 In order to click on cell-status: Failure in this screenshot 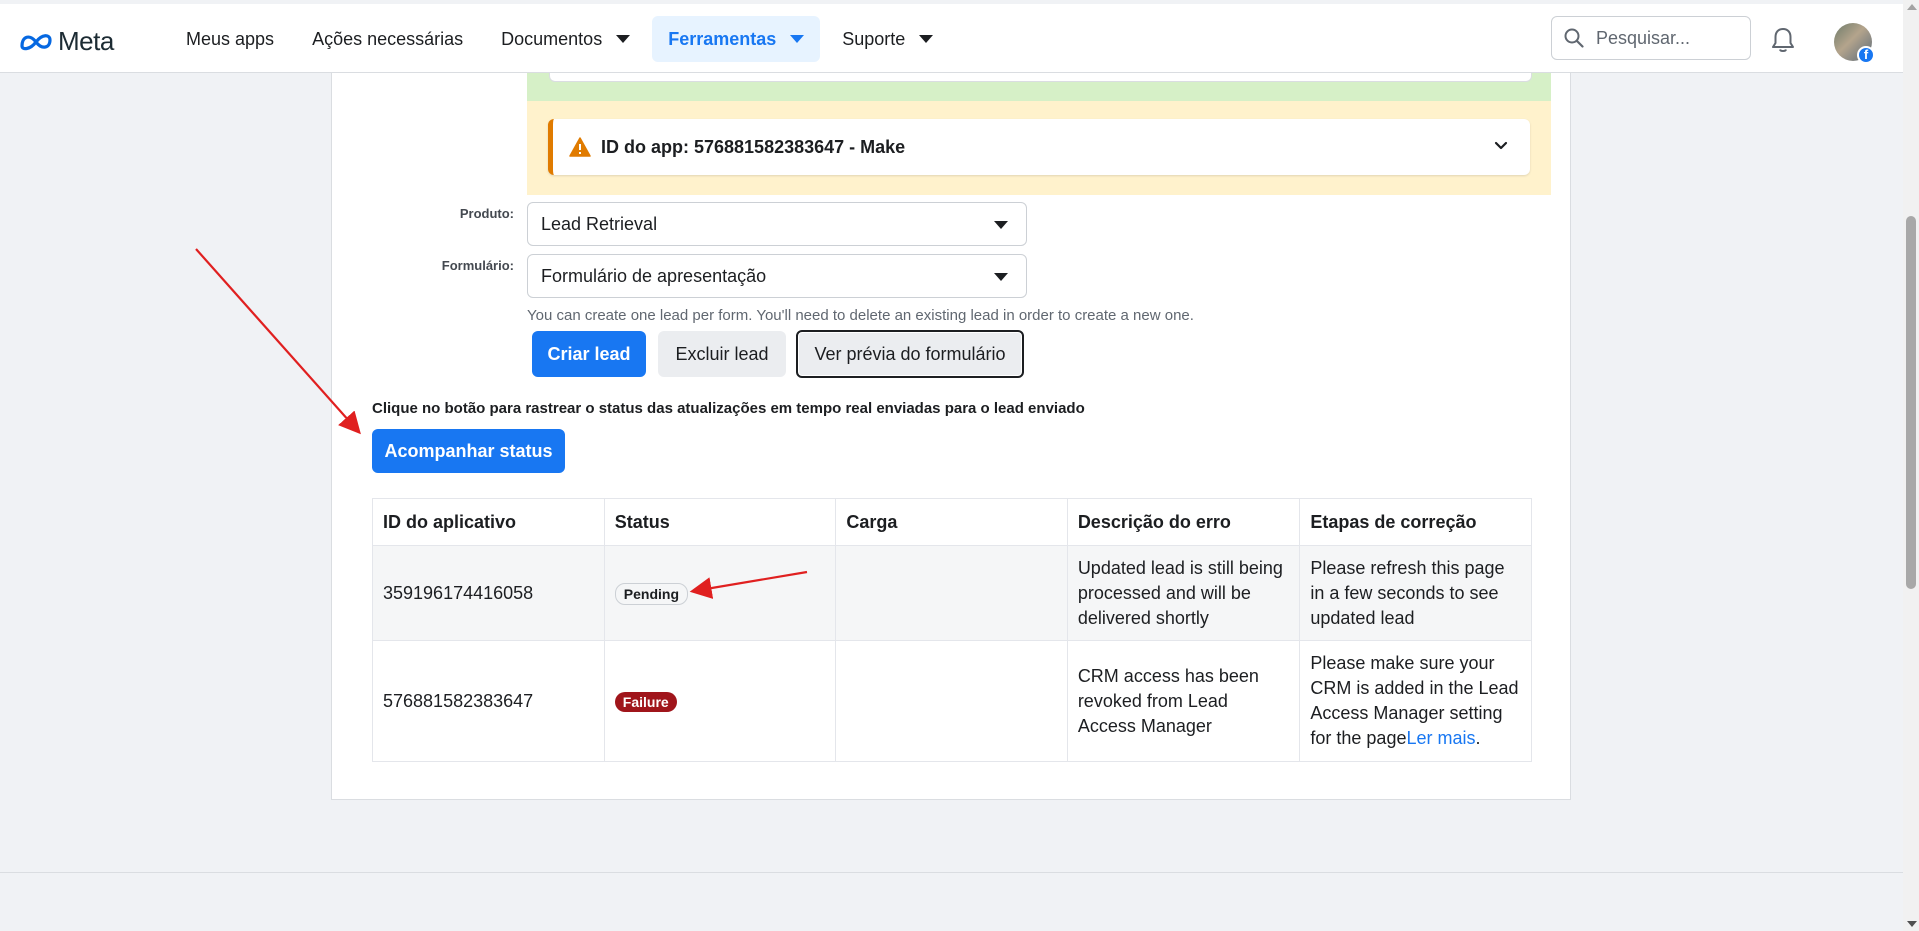, I will do `click(720, 701)`.